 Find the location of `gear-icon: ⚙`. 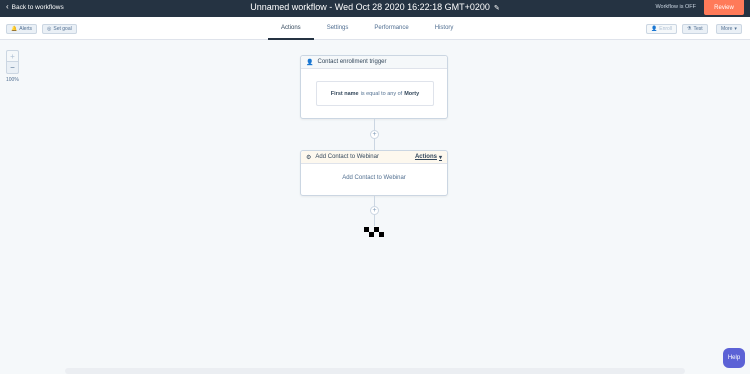

gear-icon: ⚙ is located at coordinates (309, 157).